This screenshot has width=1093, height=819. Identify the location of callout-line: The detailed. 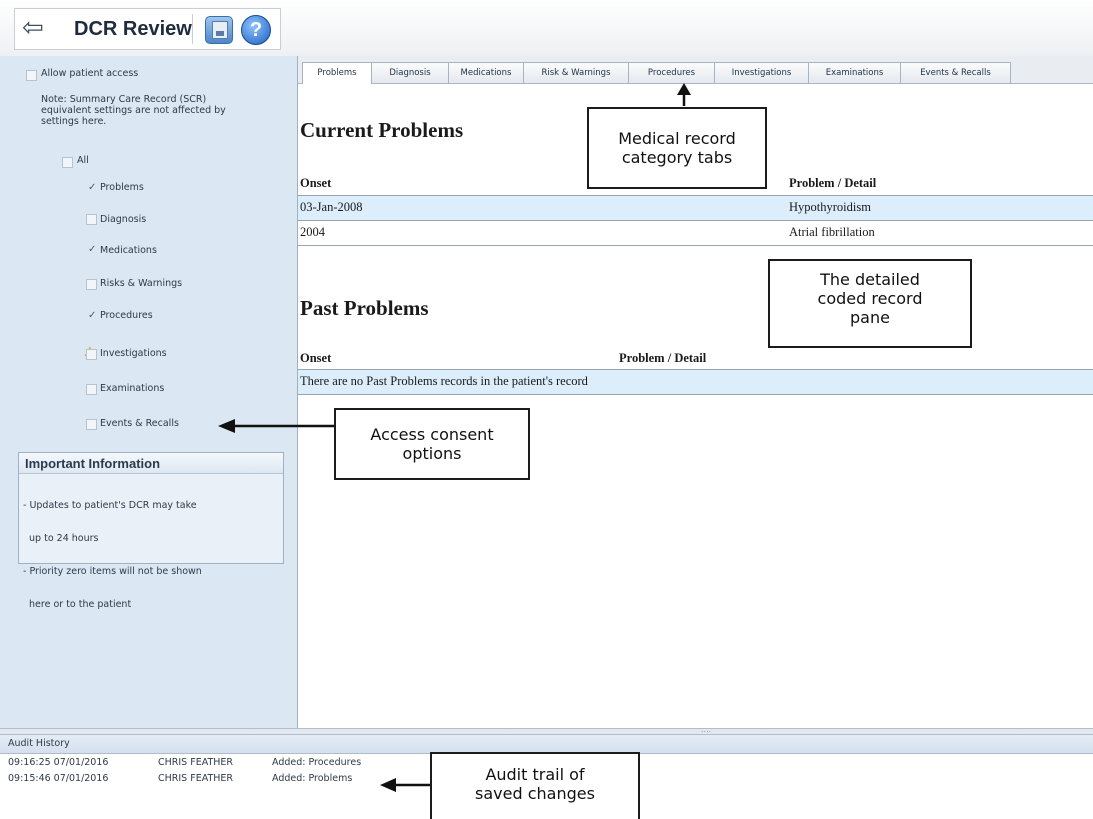
(870, 279).